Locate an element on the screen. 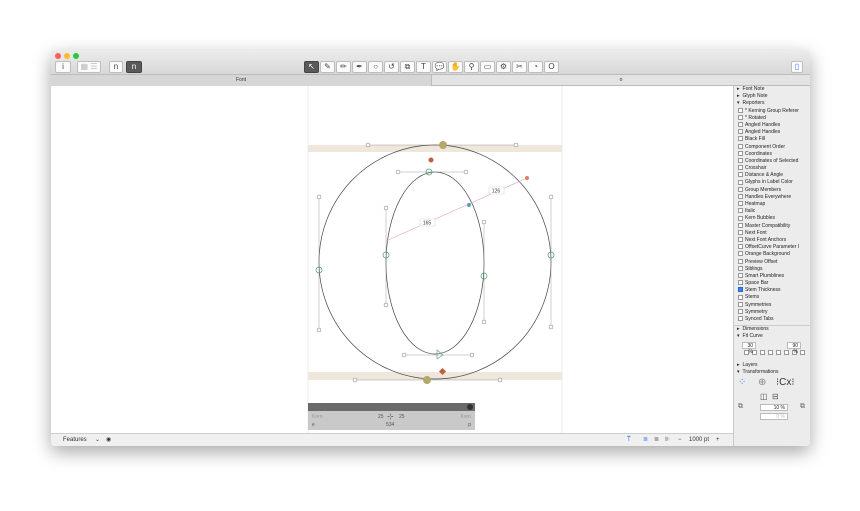 The height and width of the screenshot is (511, 860). origin-selector-icon: ⁘ is located at coordinates (742, 382).